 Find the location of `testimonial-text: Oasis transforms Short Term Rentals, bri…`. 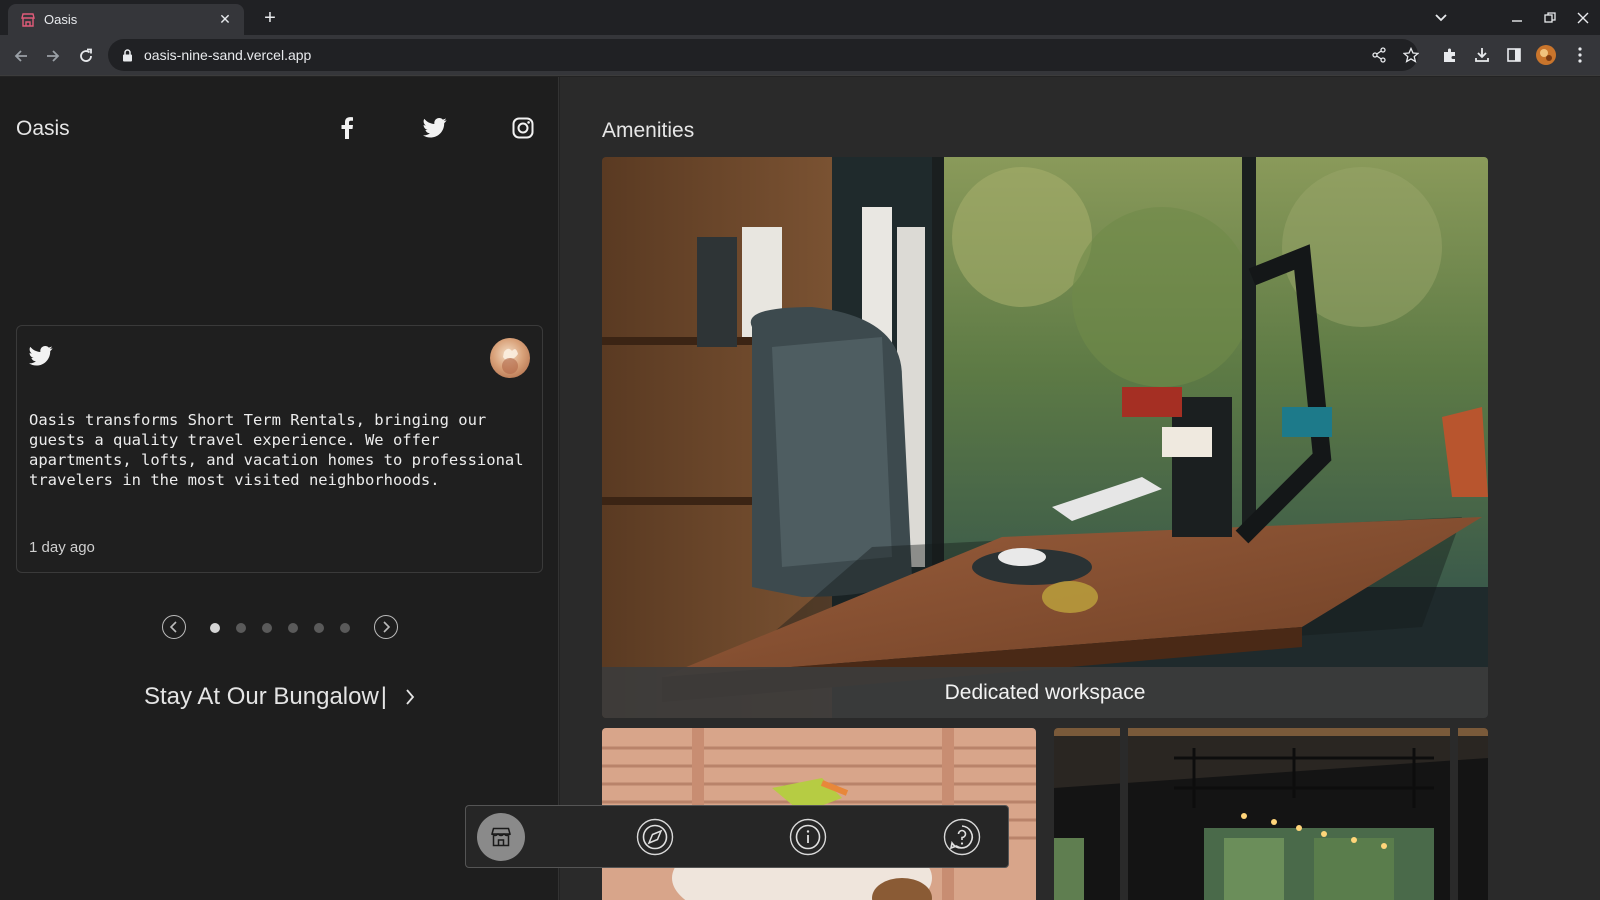

testimonial-text: Oasis transforms Short Term Rentals, bri… is located at coordinates (276, 450).